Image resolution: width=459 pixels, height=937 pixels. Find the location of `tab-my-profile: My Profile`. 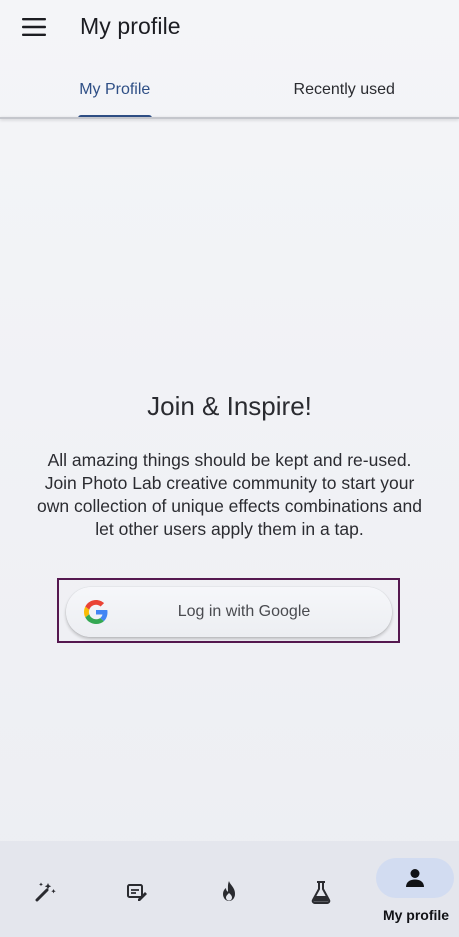

tab-my-profile: My Profile is located at coordinates (115, 90).